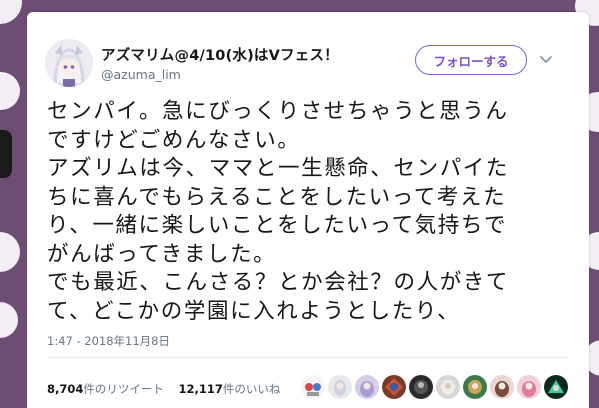  What do you see at coordinates (278, 111) in the screenshot?
I see `tweet-text-line: センパイ。急にびっくりさせちゃうと思うん` at bounding box center [278, 111].